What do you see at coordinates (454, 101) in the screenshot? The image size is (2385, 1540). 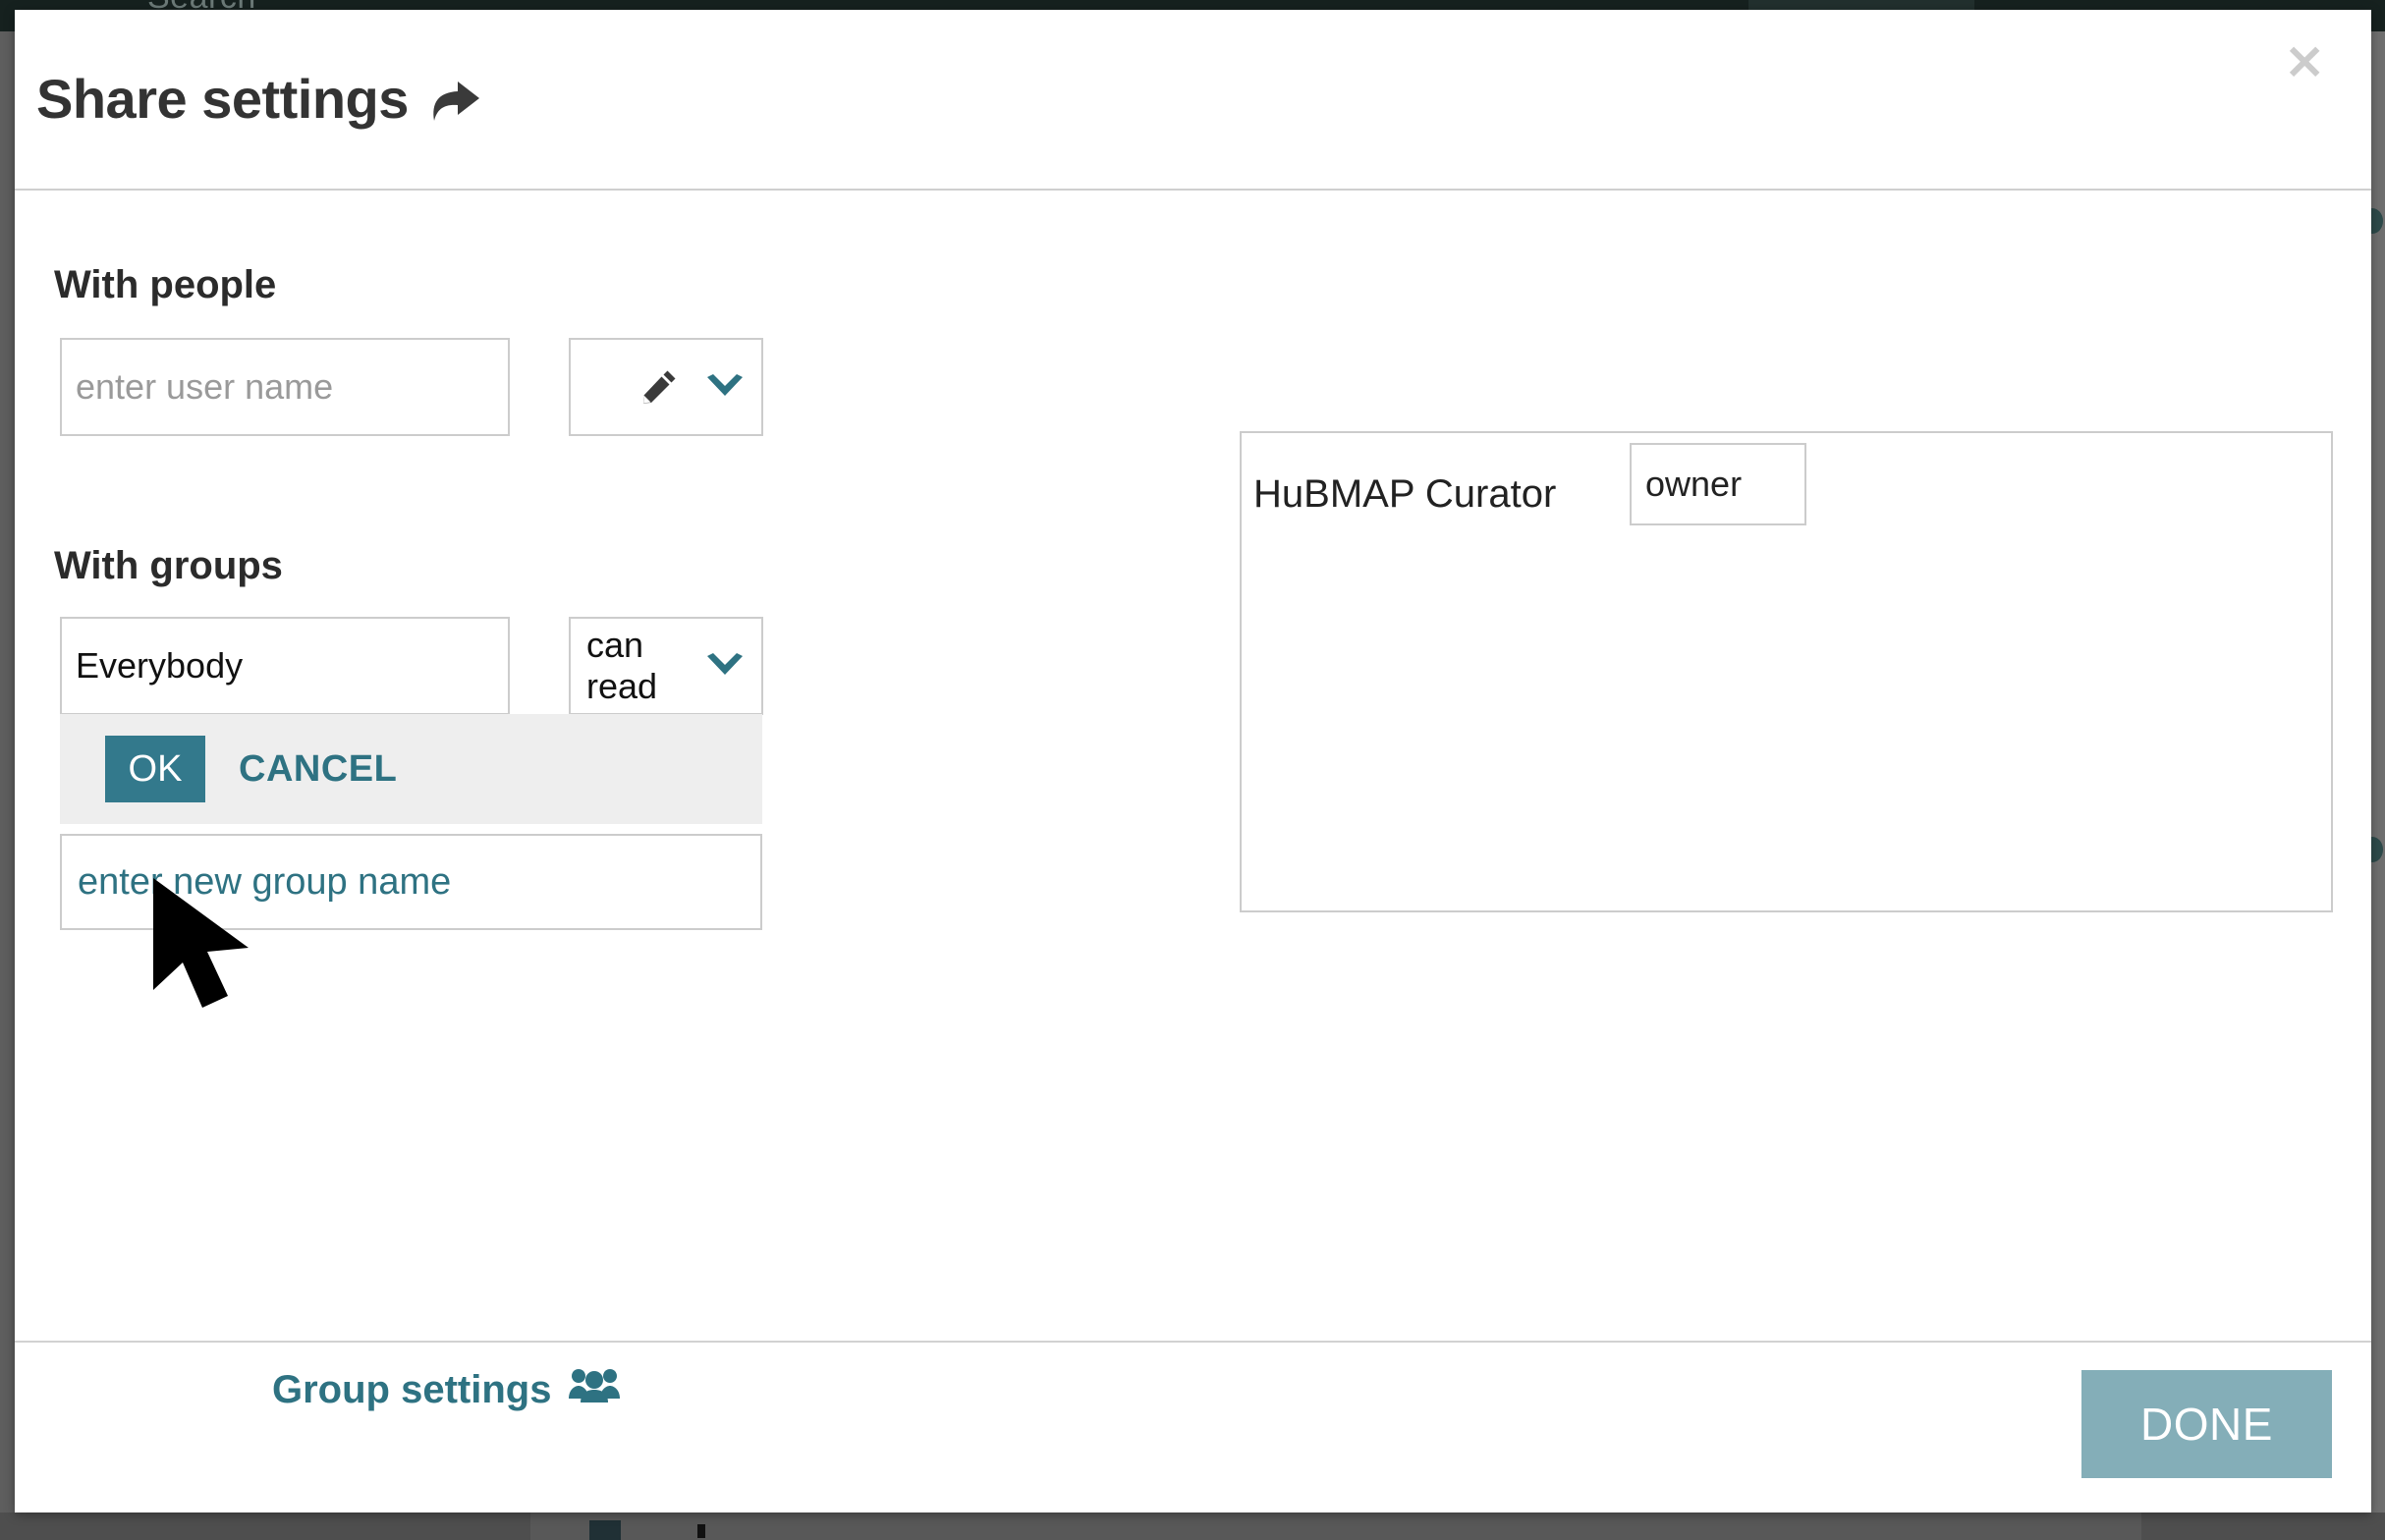 I see `share-arrow-icon` at bounding box center [454, 101].